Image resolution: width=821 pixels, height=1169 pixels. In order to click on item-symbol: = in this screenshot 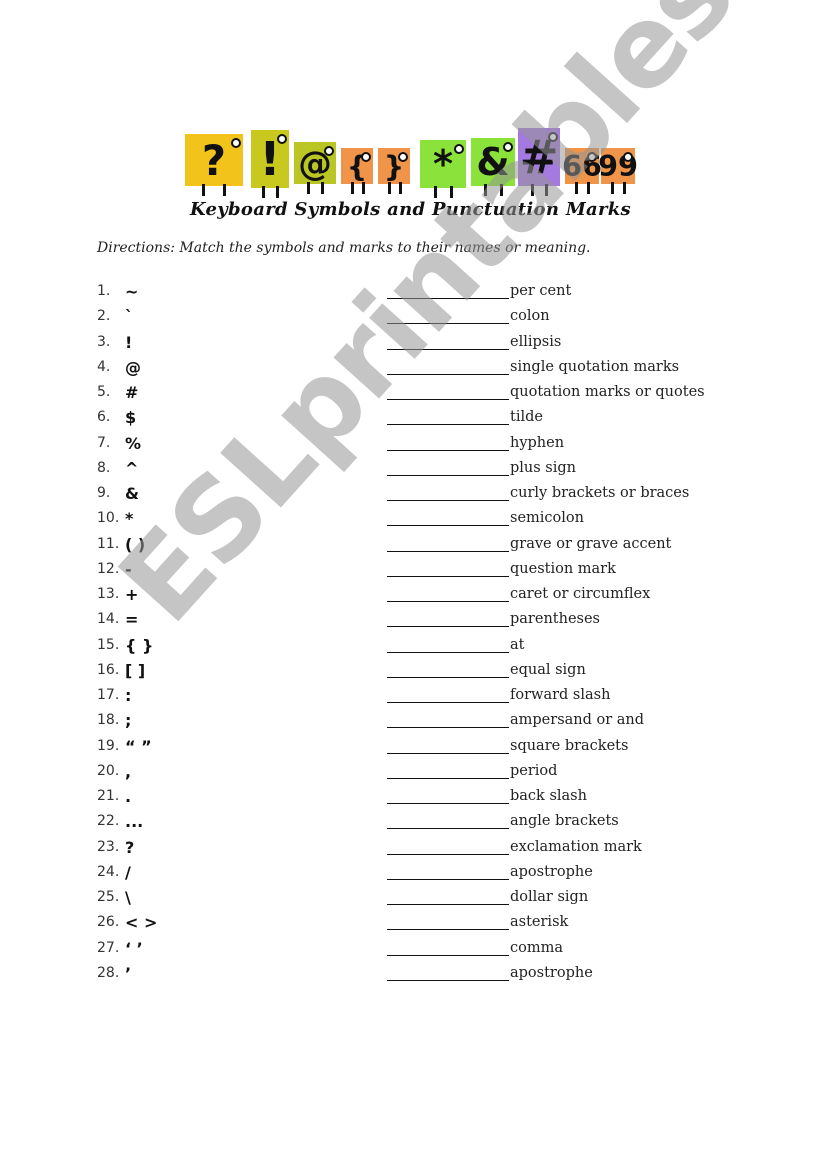, I will do `click(132, 620)`.